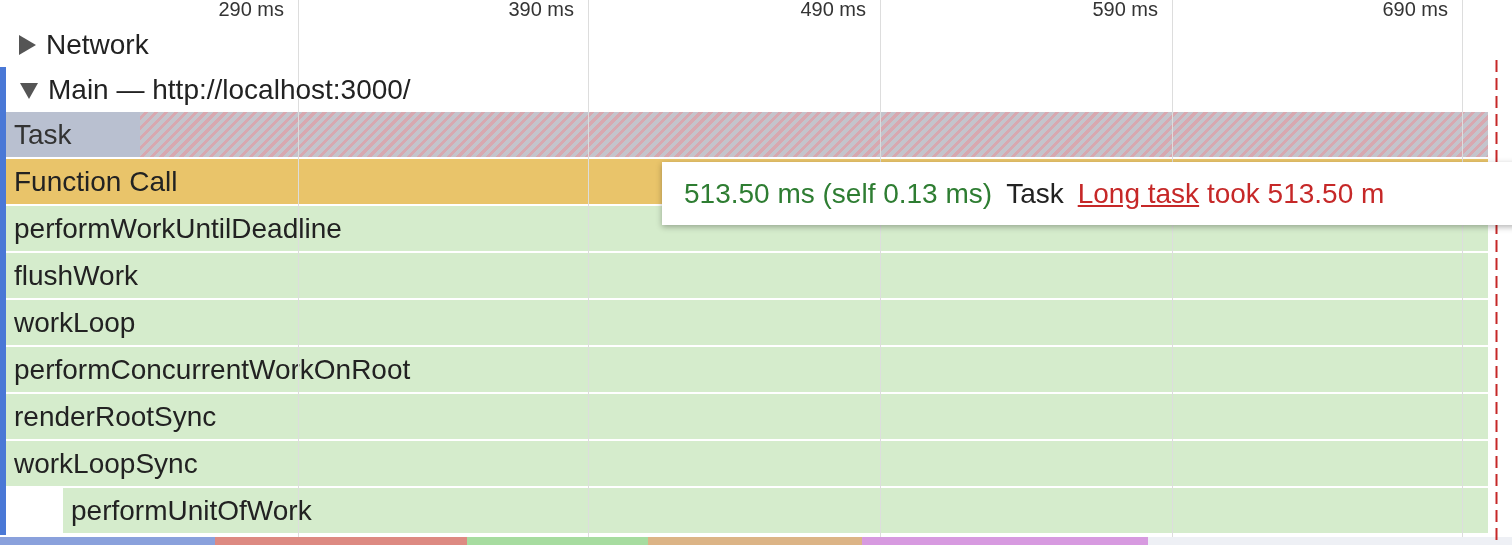 The image size is (1512, 545). What do you see at coordinates (251, 10) in the screenshot?
I see `time-tick-label: 290 ms` at bounding box center [251, 10].